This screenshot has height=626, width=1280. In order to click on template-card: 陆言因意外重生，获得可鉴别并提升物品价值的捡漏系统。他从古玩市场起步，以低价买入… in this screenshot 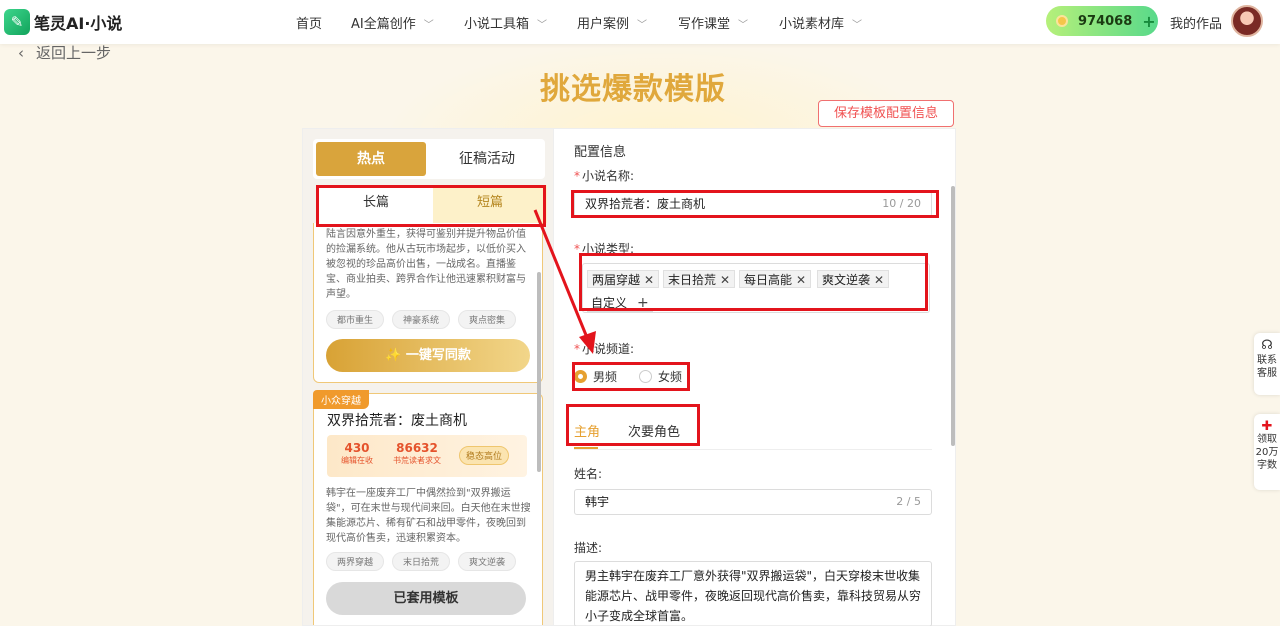, I will do `click(428, 303)`.